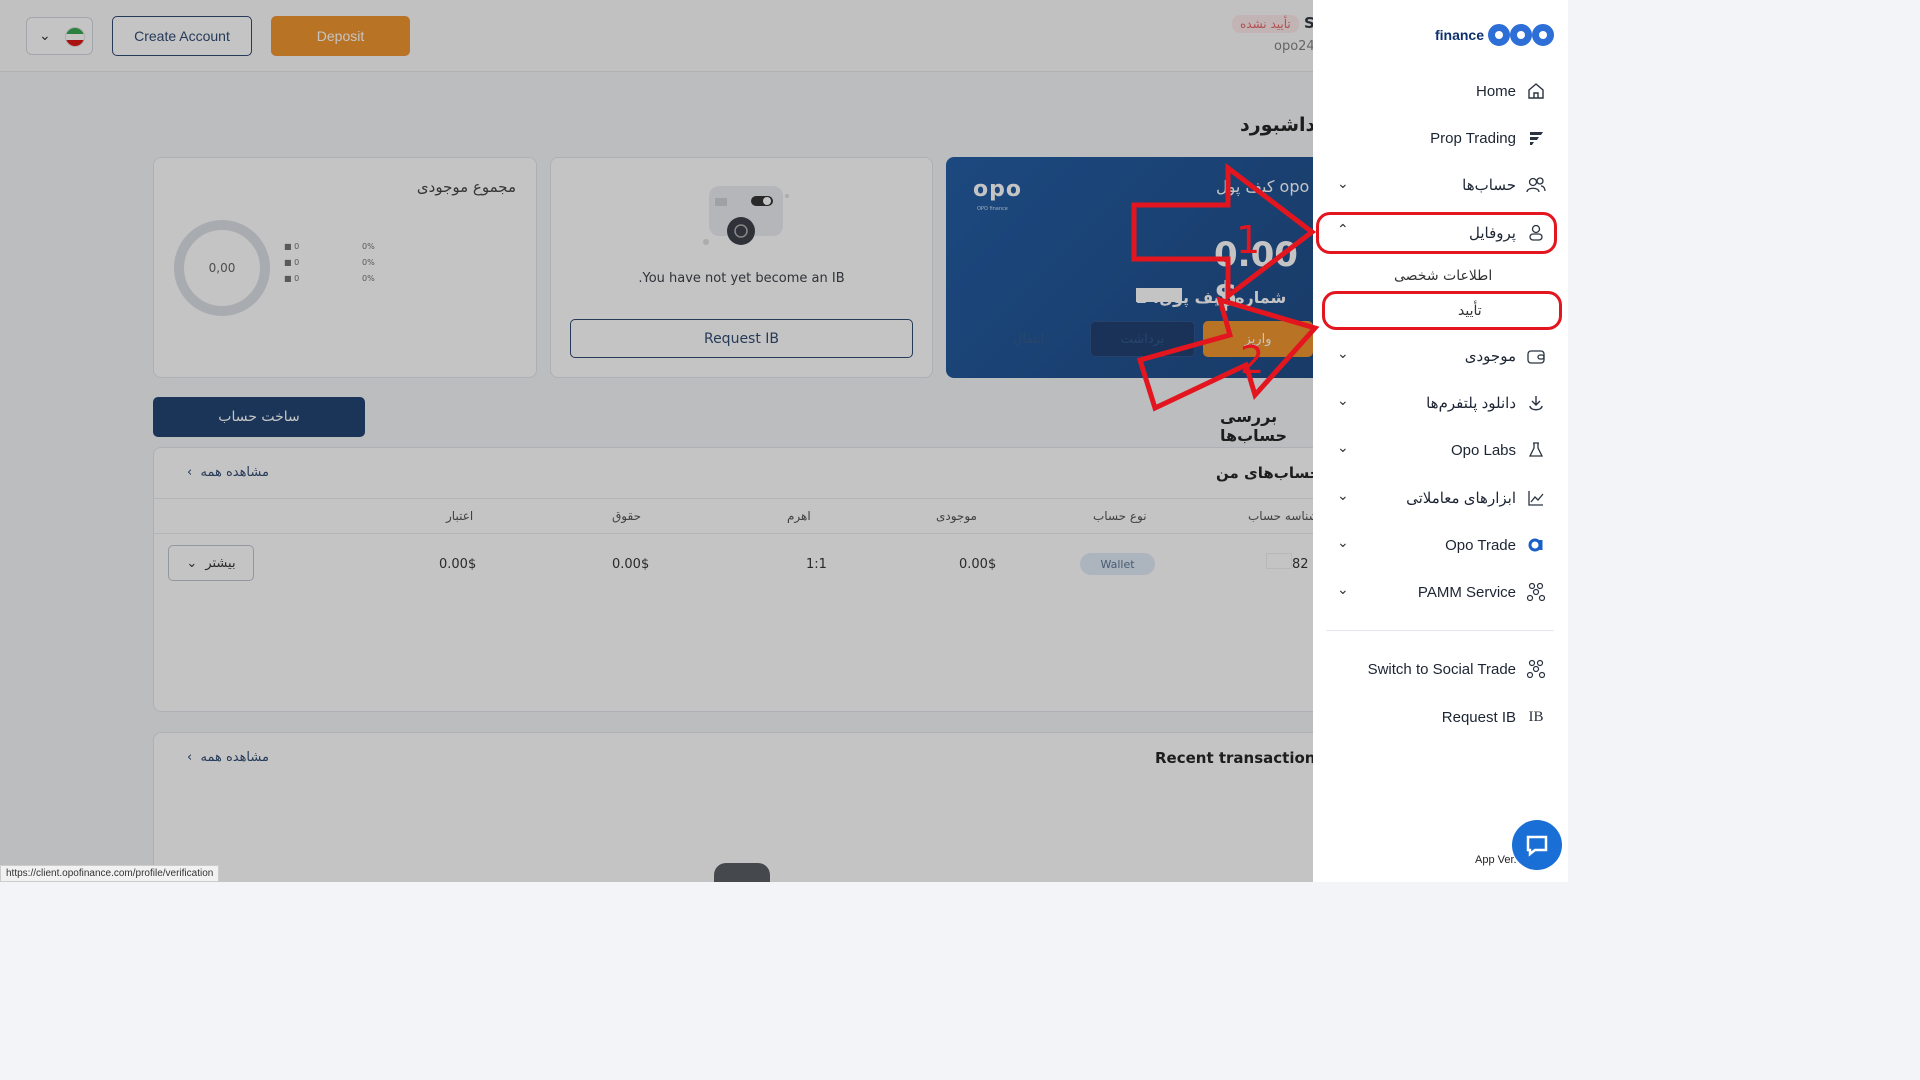 The image size is (1920, 1080). I want to click on sidebar-item-label: حساب‌ها, so click(1489, 185).